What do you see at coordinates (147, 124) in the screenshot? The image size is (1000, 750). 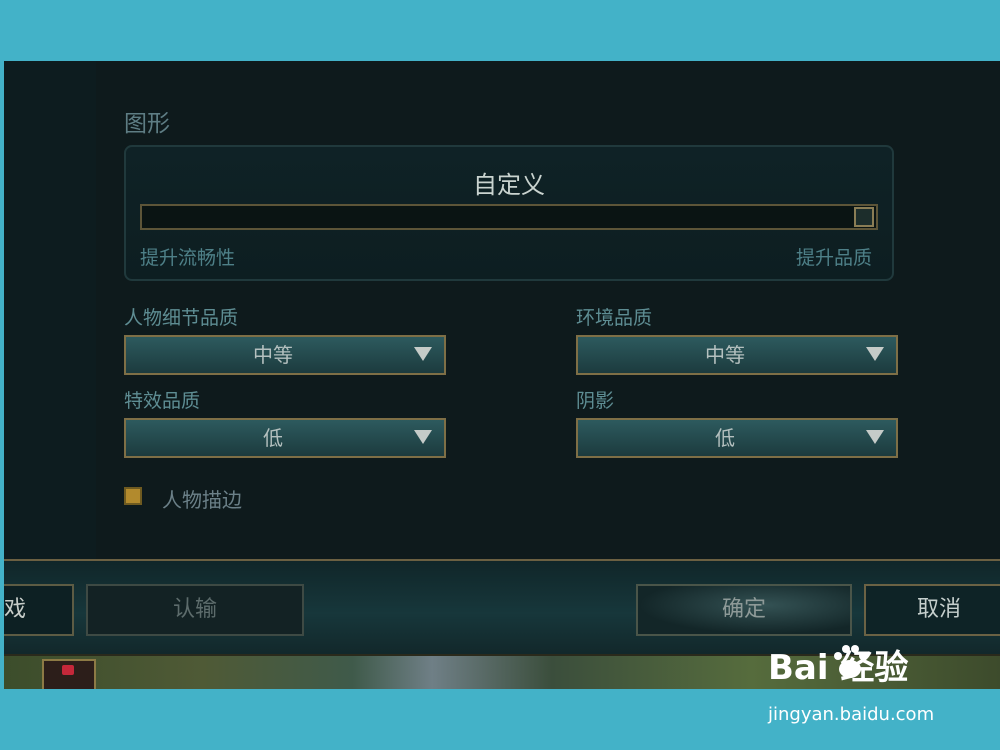 I see `section-title: 图形` at bounding box center [147, 124].